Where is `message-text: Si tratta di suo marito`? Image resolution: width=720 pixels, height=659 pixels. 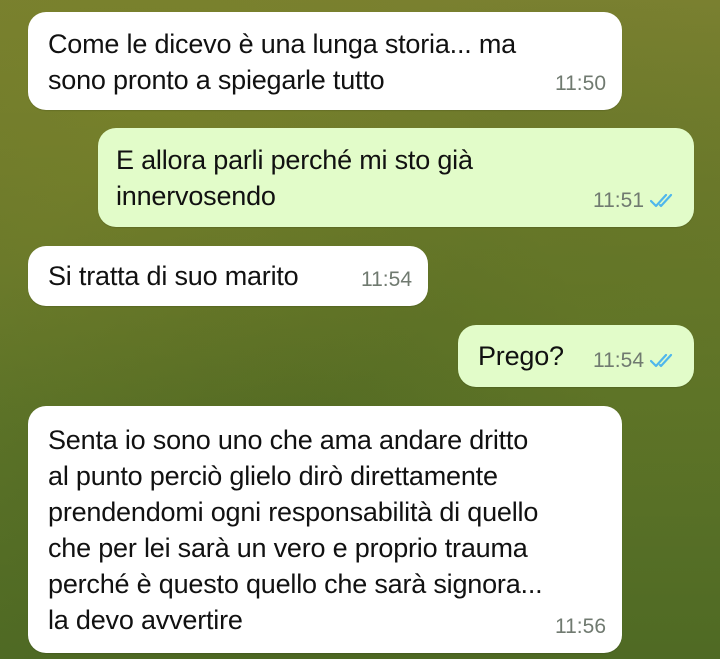 message-text: Si tratta di suo marito is located at coordinates (173, 276).